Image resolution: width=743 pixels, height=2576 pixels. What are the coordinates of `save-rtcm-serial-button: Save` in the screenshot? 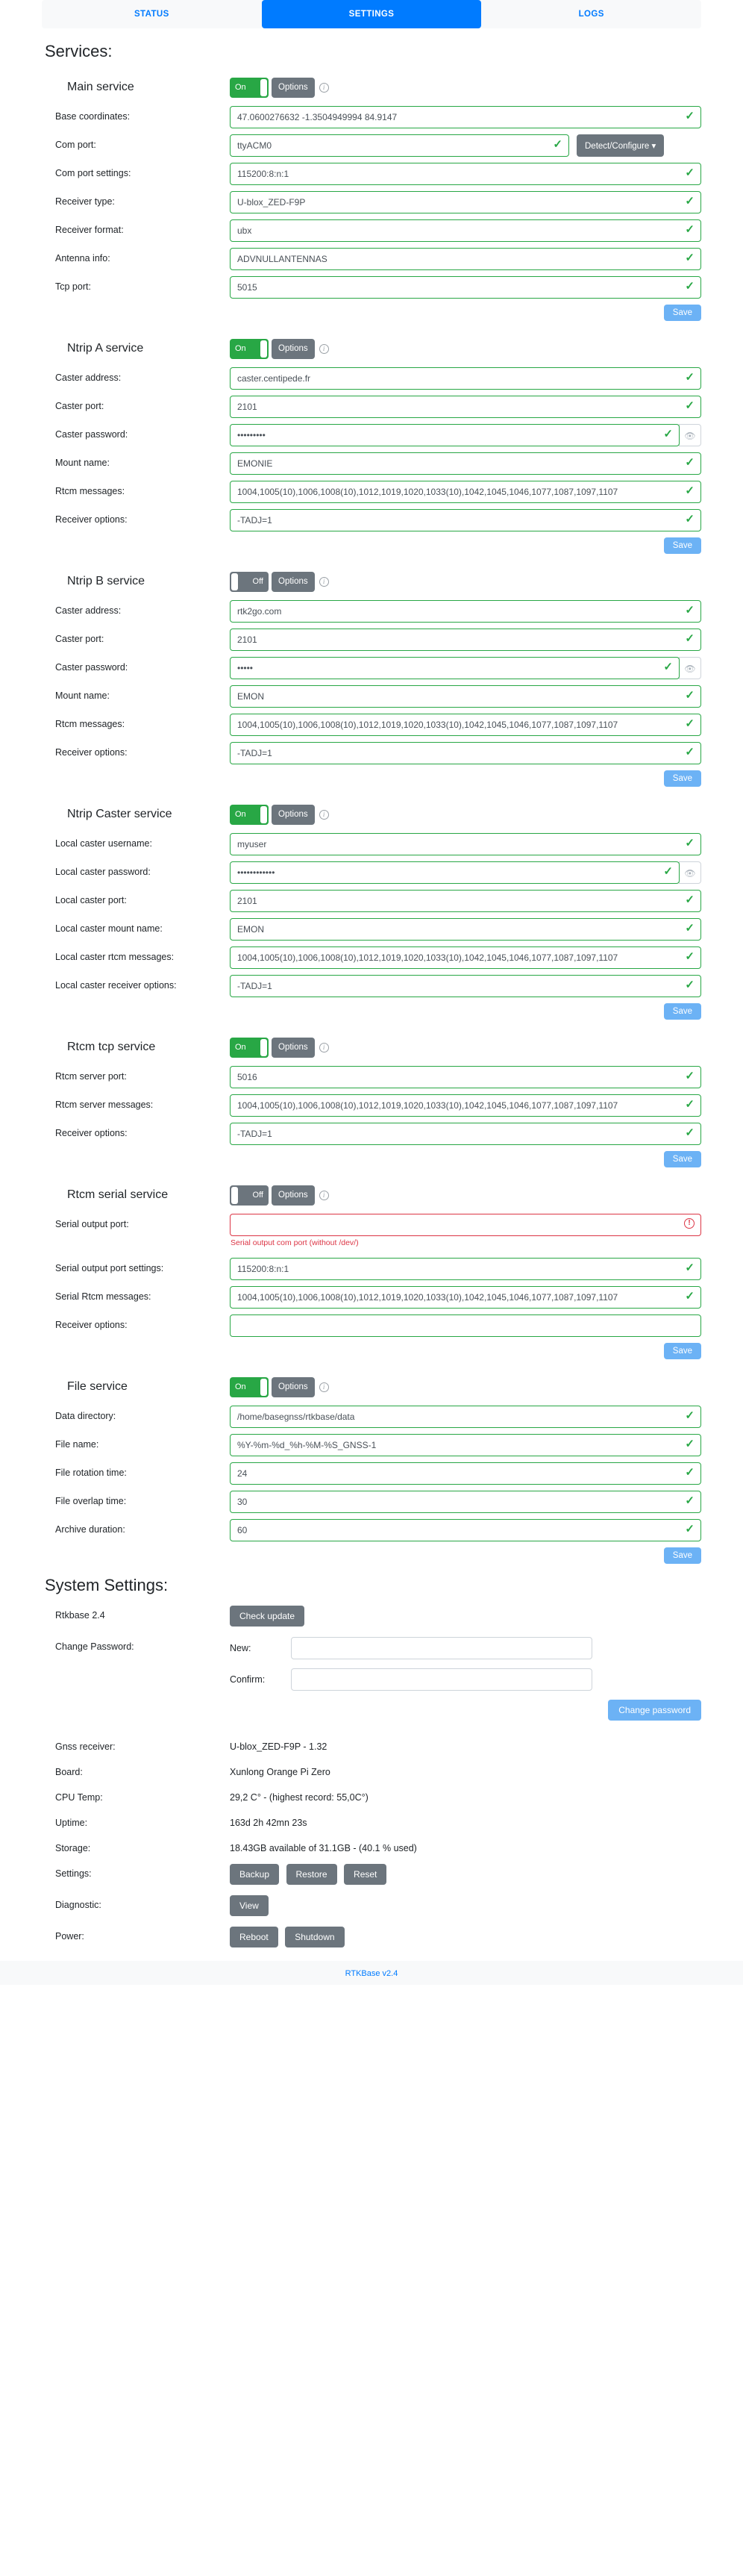 It's located at (682, 1351).